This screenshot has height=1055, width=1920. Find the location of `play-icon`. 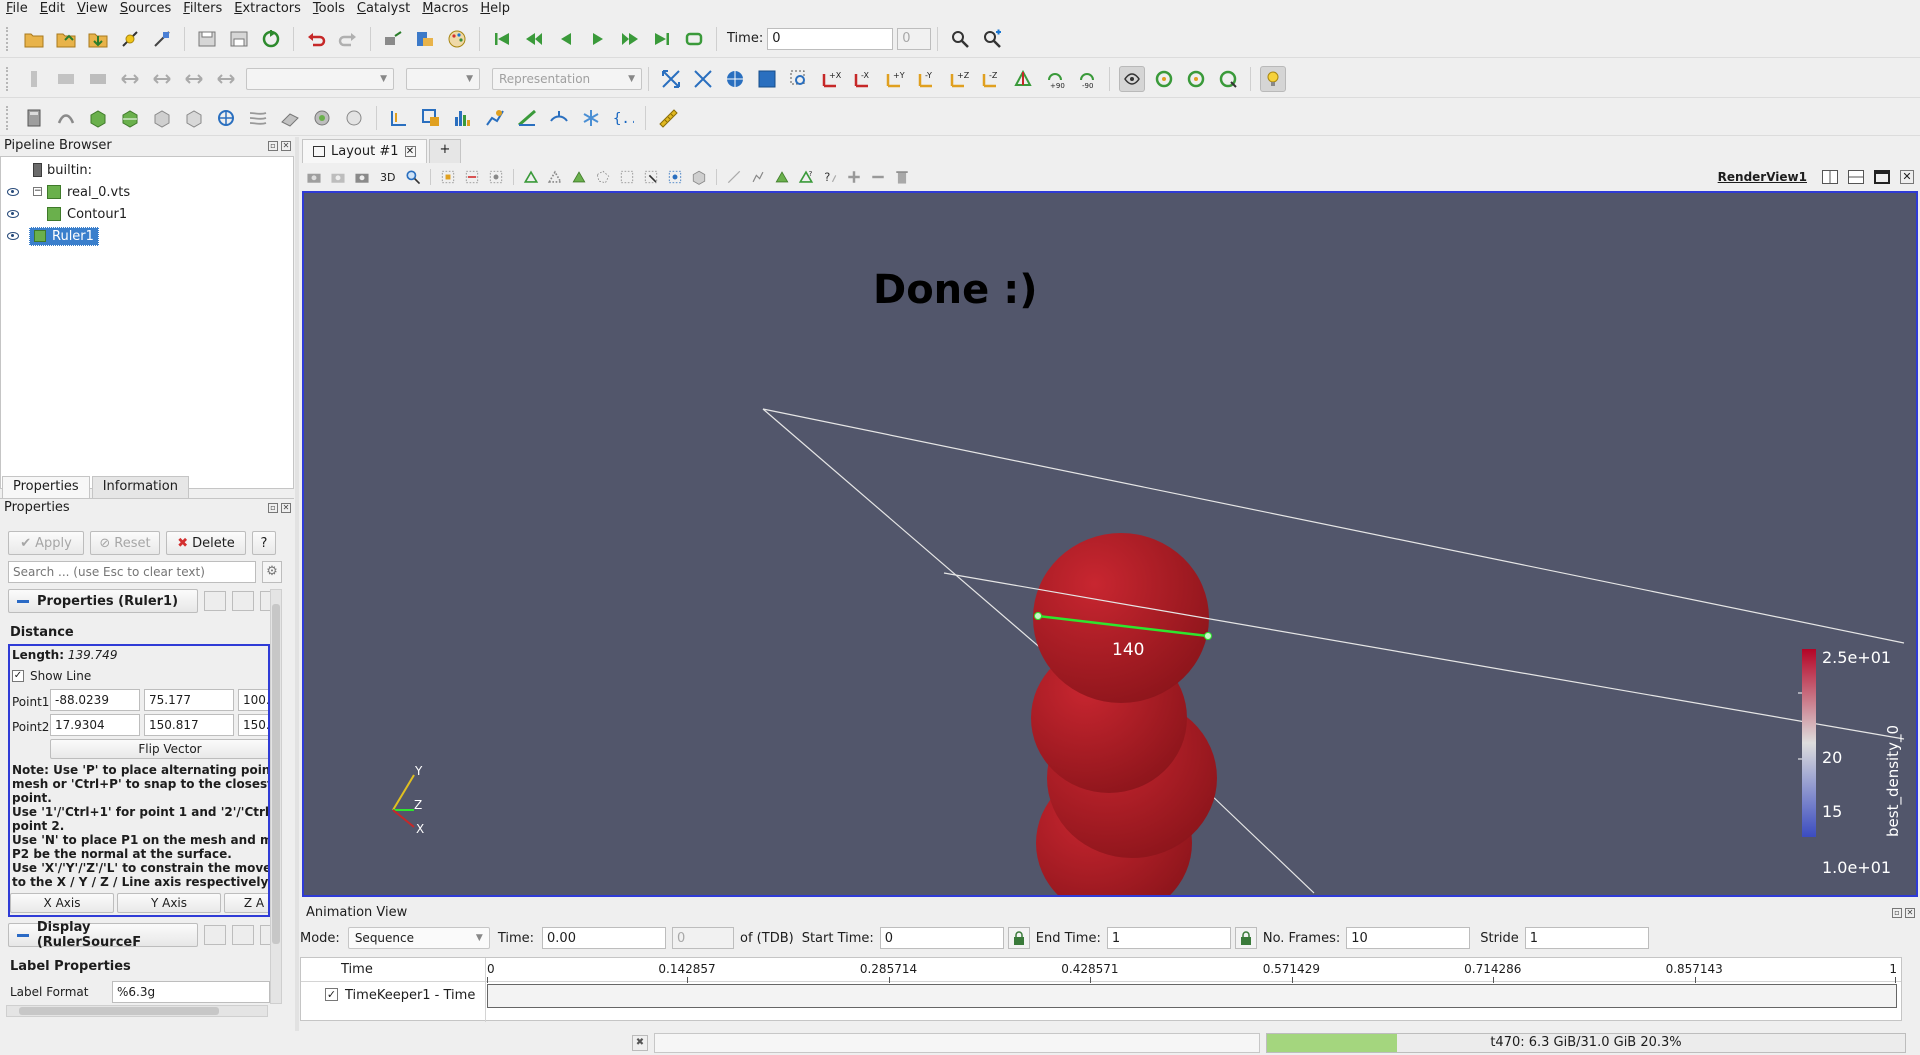

play-icon is located at coordinates (598, 39).